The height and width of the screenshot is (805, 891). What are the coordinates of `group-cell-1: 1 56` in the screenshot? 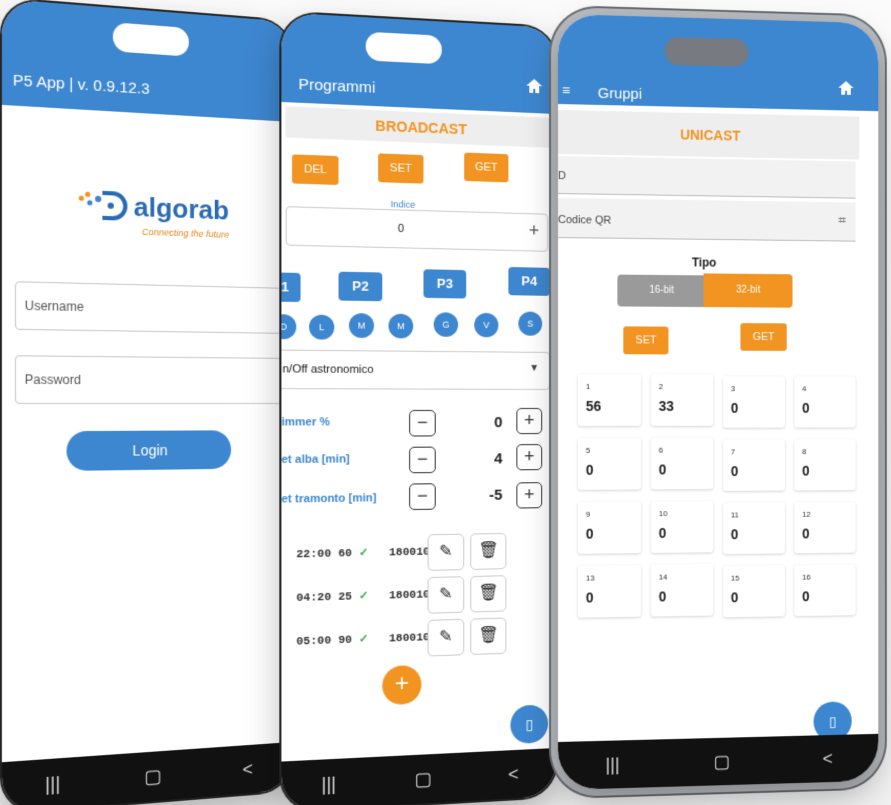 It's located at (609, 400).